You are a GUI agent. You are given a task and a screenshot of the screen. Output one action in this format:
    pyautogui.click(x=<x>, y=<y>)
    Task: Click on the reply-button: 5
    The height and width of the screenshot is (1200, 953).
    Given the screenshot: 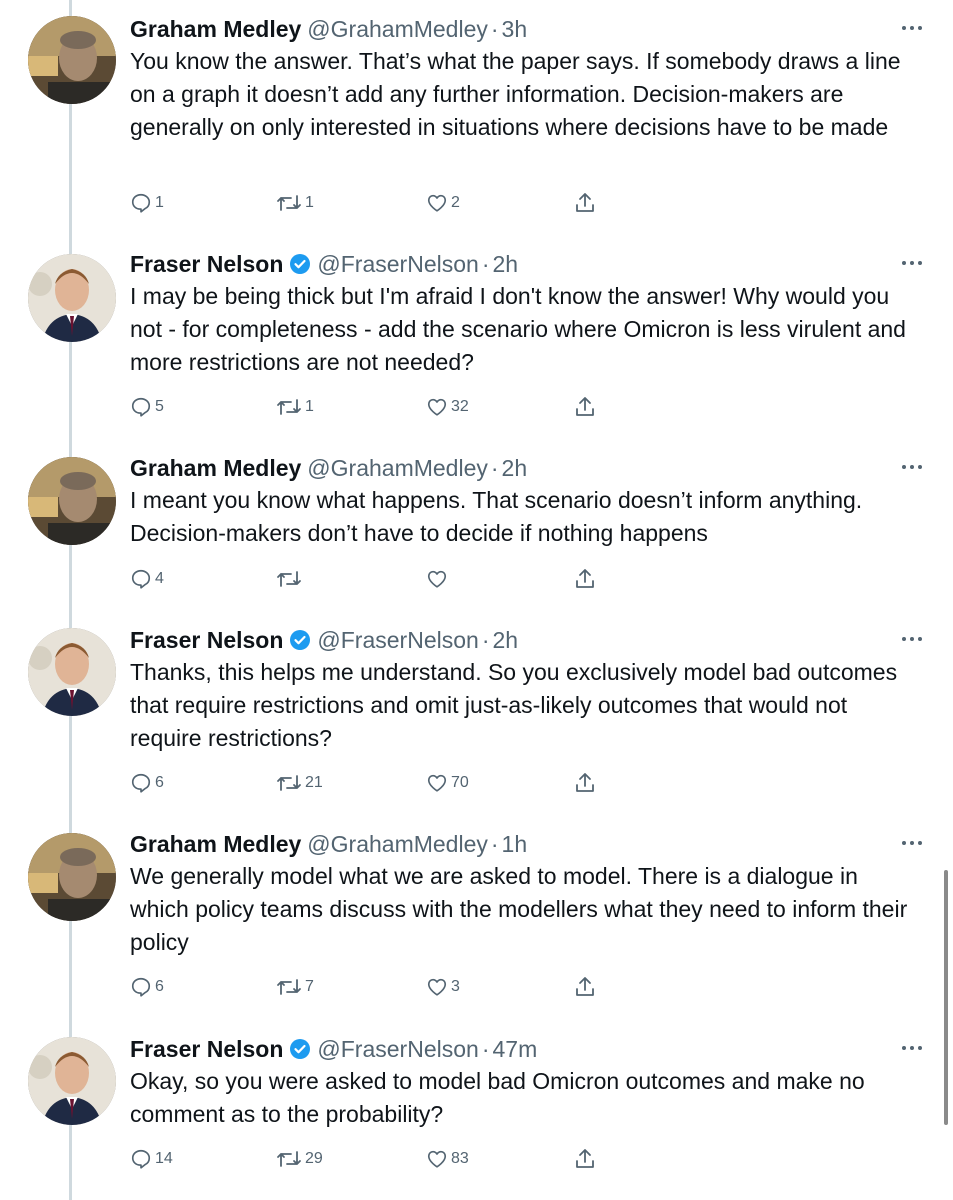 What is the action you would take?
    pyautogui.click(x=147, y=407)
    